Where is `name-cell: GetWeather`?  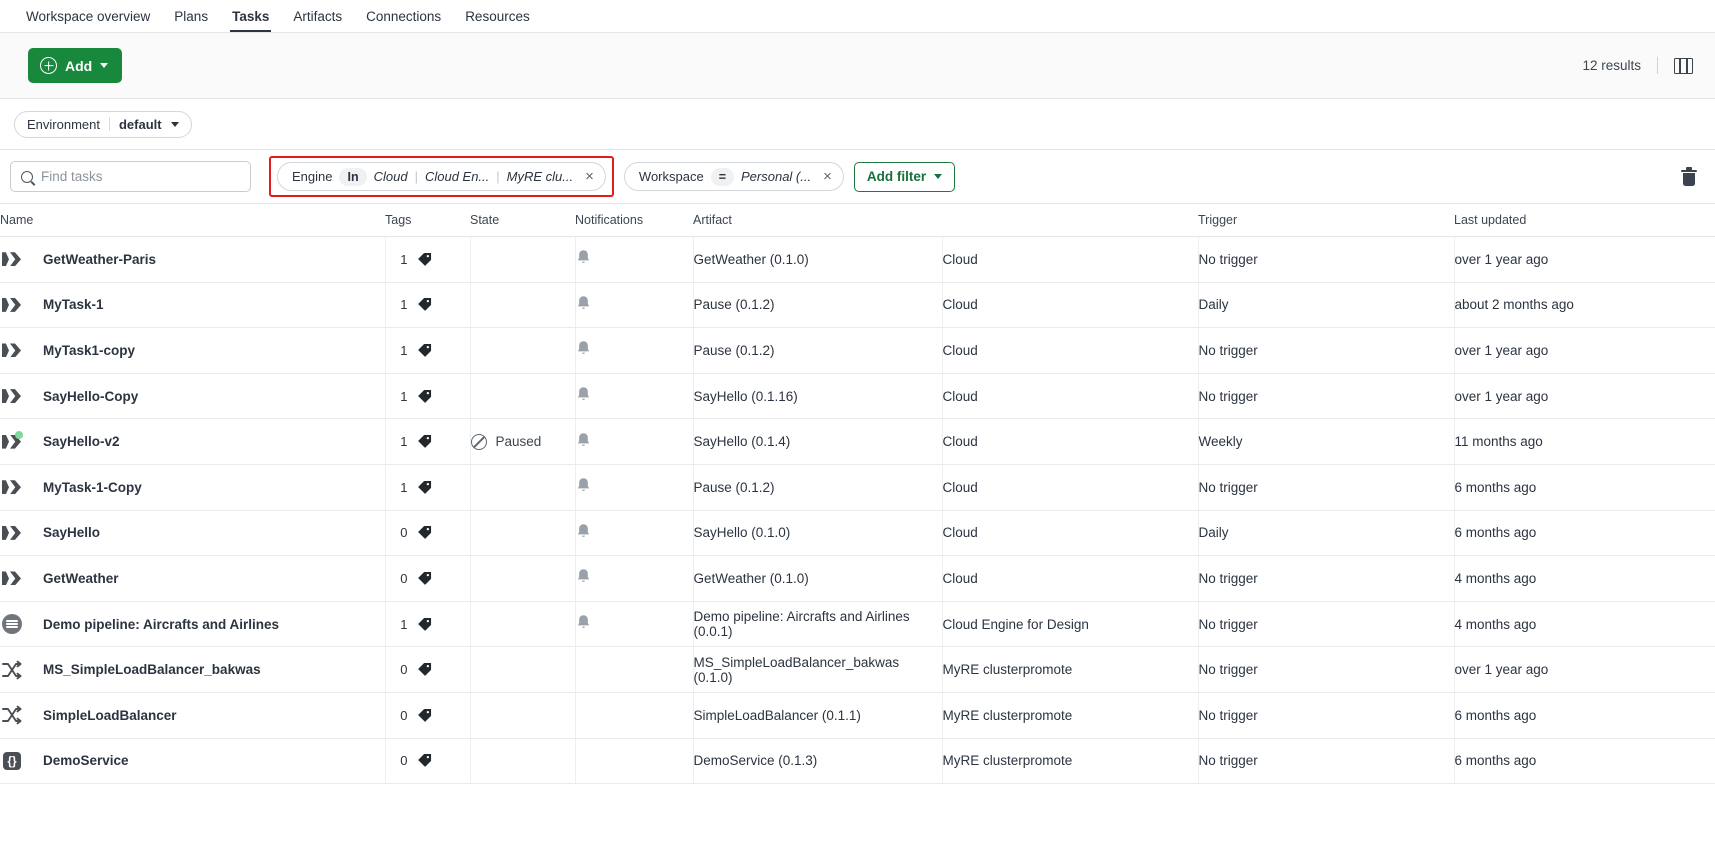 name-cell: GetWeather is located at coordinates (192, 578).